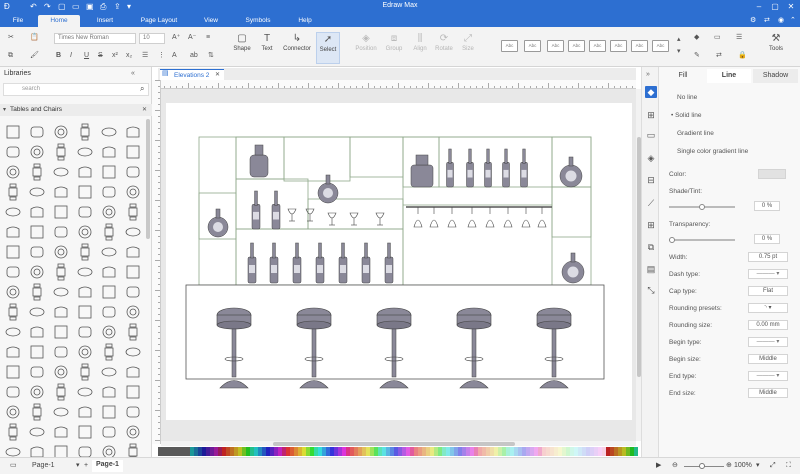 The image size is (800, 474). What do you see at coordinates (651, 203) in the screenshot?
I see `chart-panel-icon: ⟋` at bounding box center [651, 203].